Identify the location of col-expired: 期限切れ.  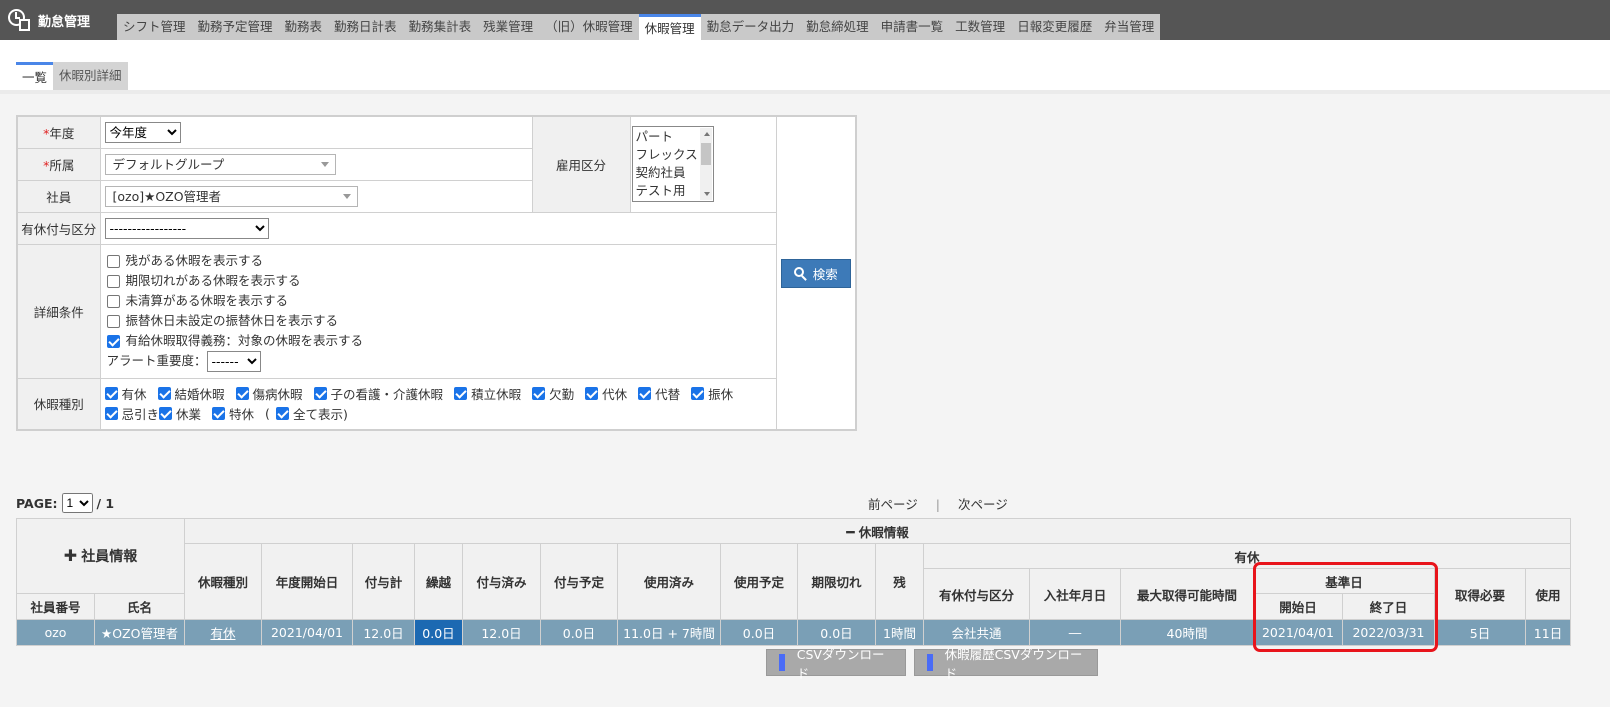
(836, 581).